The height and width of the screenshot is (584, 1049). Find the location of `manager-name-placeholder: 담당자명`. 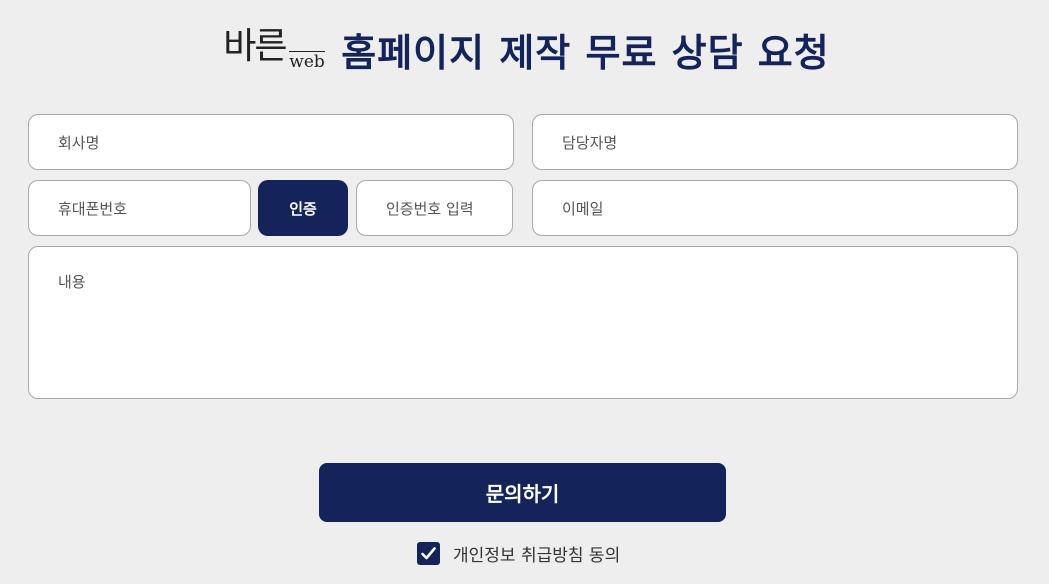

manager-name-placeholder: 담당자명 is located at coordinates (590, 142).